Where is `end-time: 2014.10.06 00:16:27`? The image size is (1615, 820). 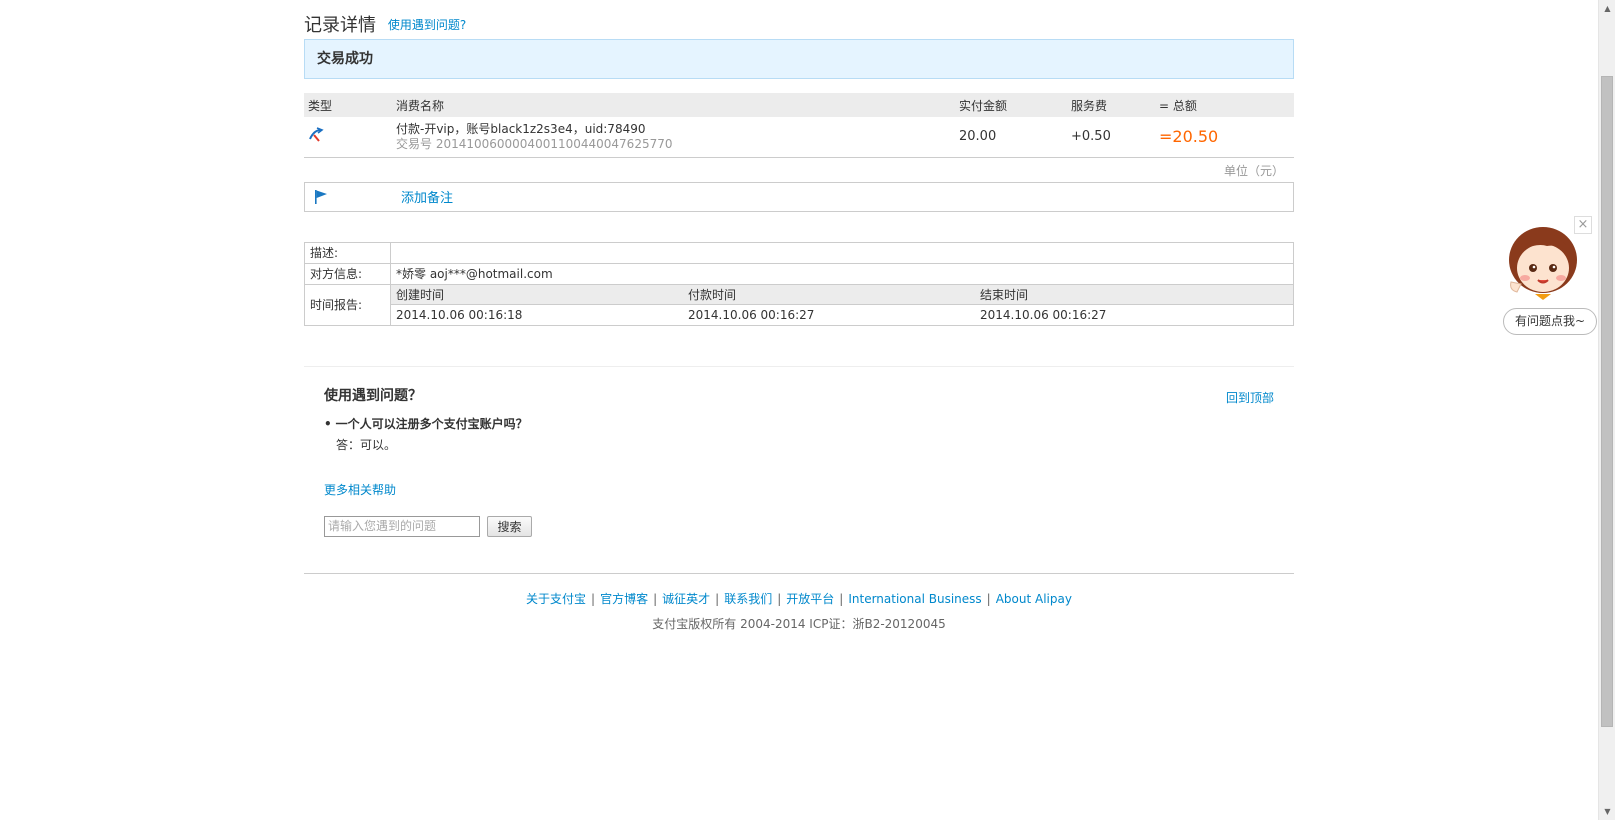 end-time: 2014.10.06 00:16:27 is located at coordinates (1043, 314).